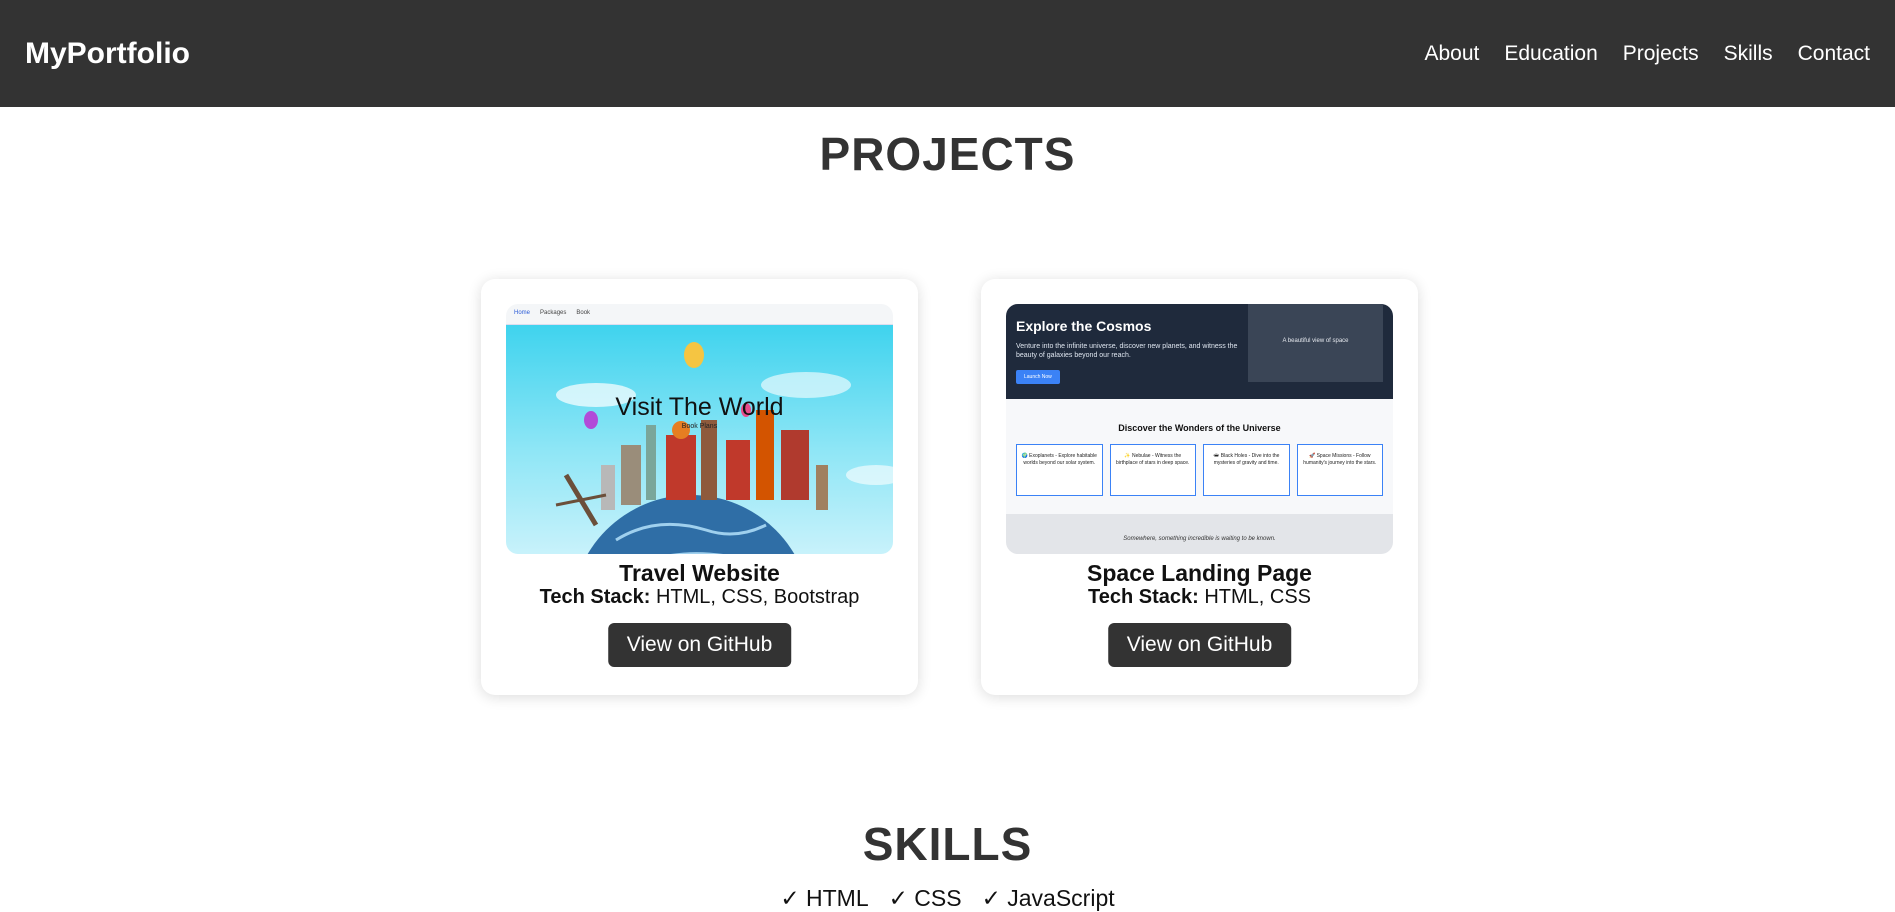 The height and width of the screenshot is (912, 1895). I want to click on skill-item: ✓ HTML, so click(824, 898).